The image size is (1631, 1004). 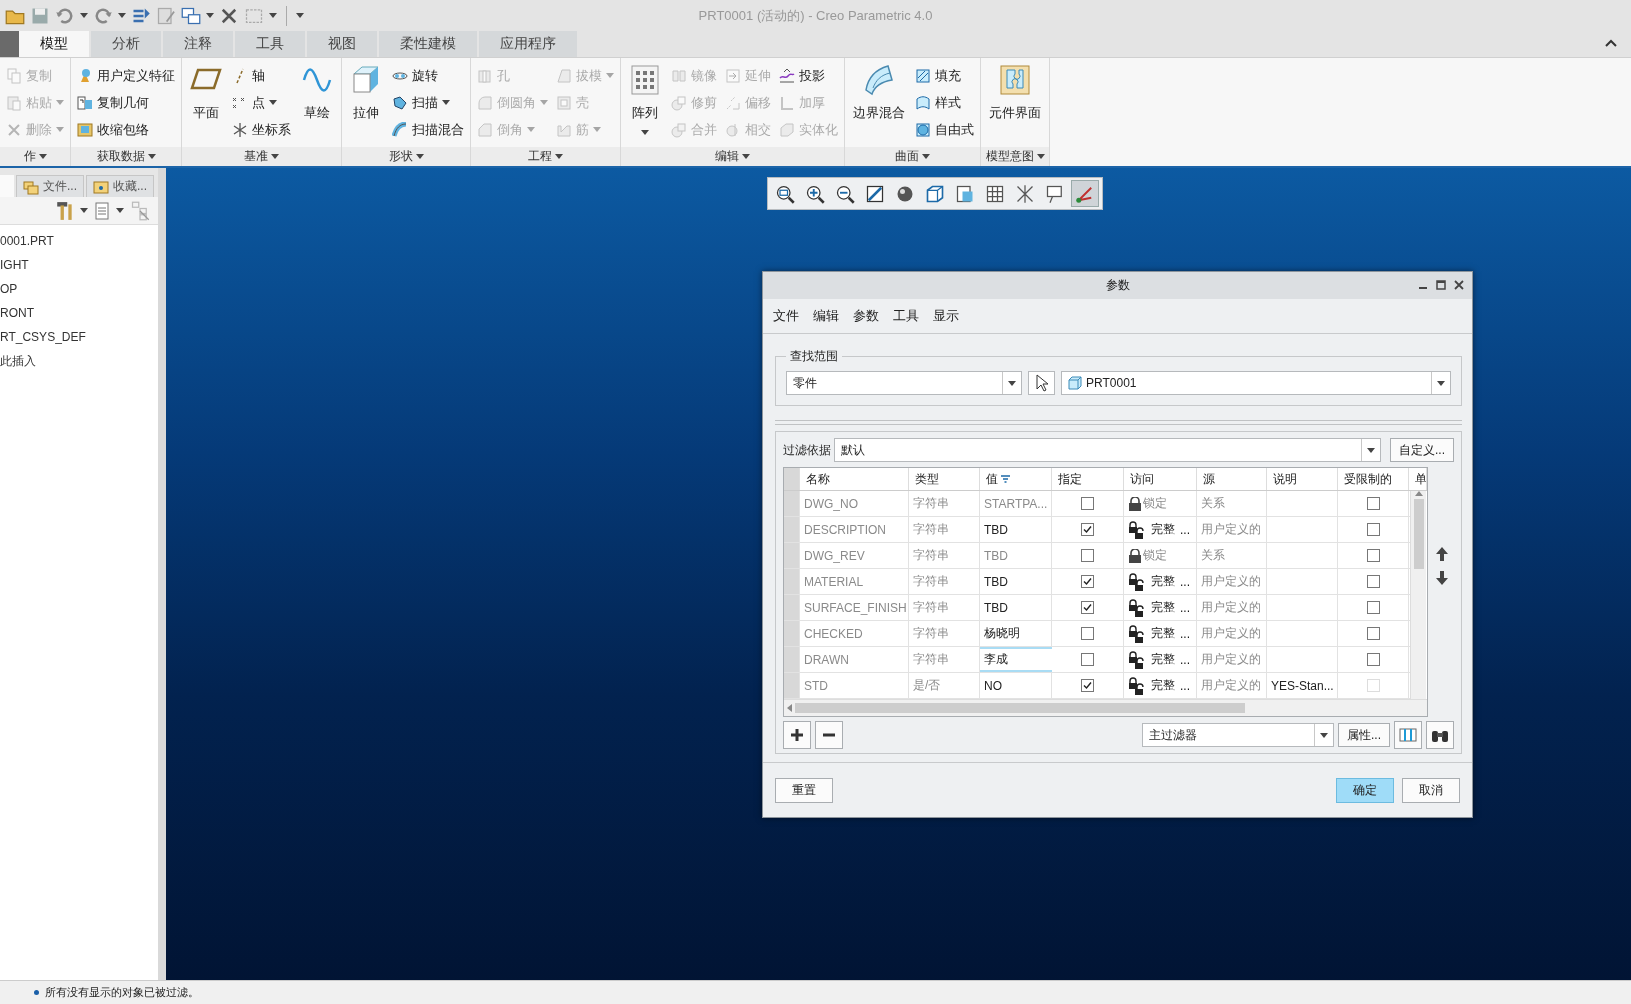 I want to click on ribbon-tab: 模型, so click(x=55, y=44).